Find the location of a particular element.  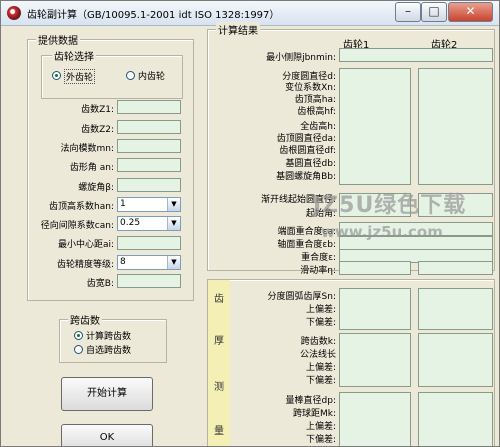

teeth-z2-label: 齿数Z2: is located at coordinates (97, 130).